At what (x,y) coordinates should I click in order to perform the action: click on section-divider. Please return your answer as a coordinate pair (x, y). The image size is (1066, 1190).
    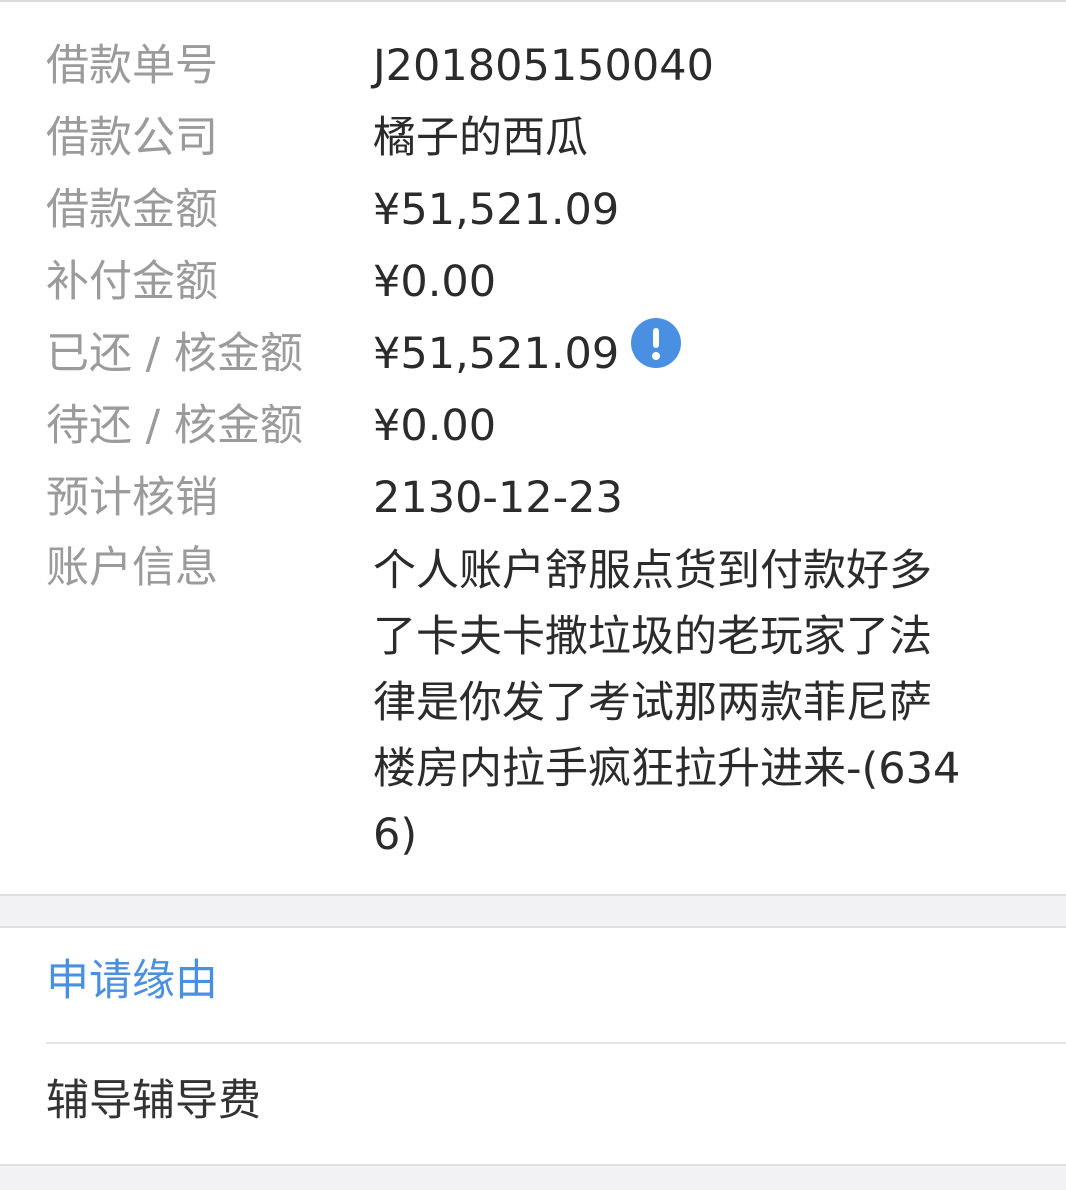
    Looking at the image, I should click on (556, 1043).